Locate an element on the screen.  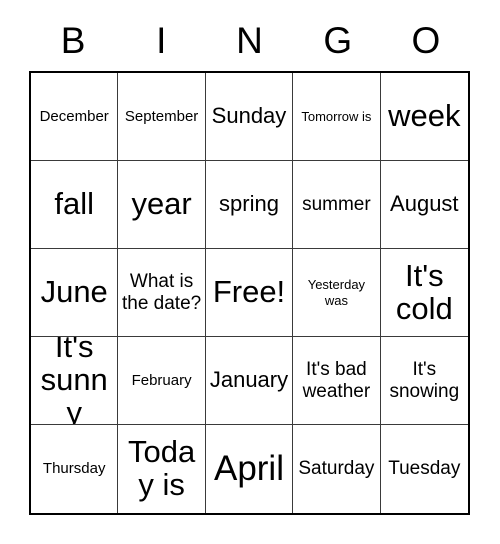
bingo-cell-label: Yesterday was is located at coordinates (336, 292).